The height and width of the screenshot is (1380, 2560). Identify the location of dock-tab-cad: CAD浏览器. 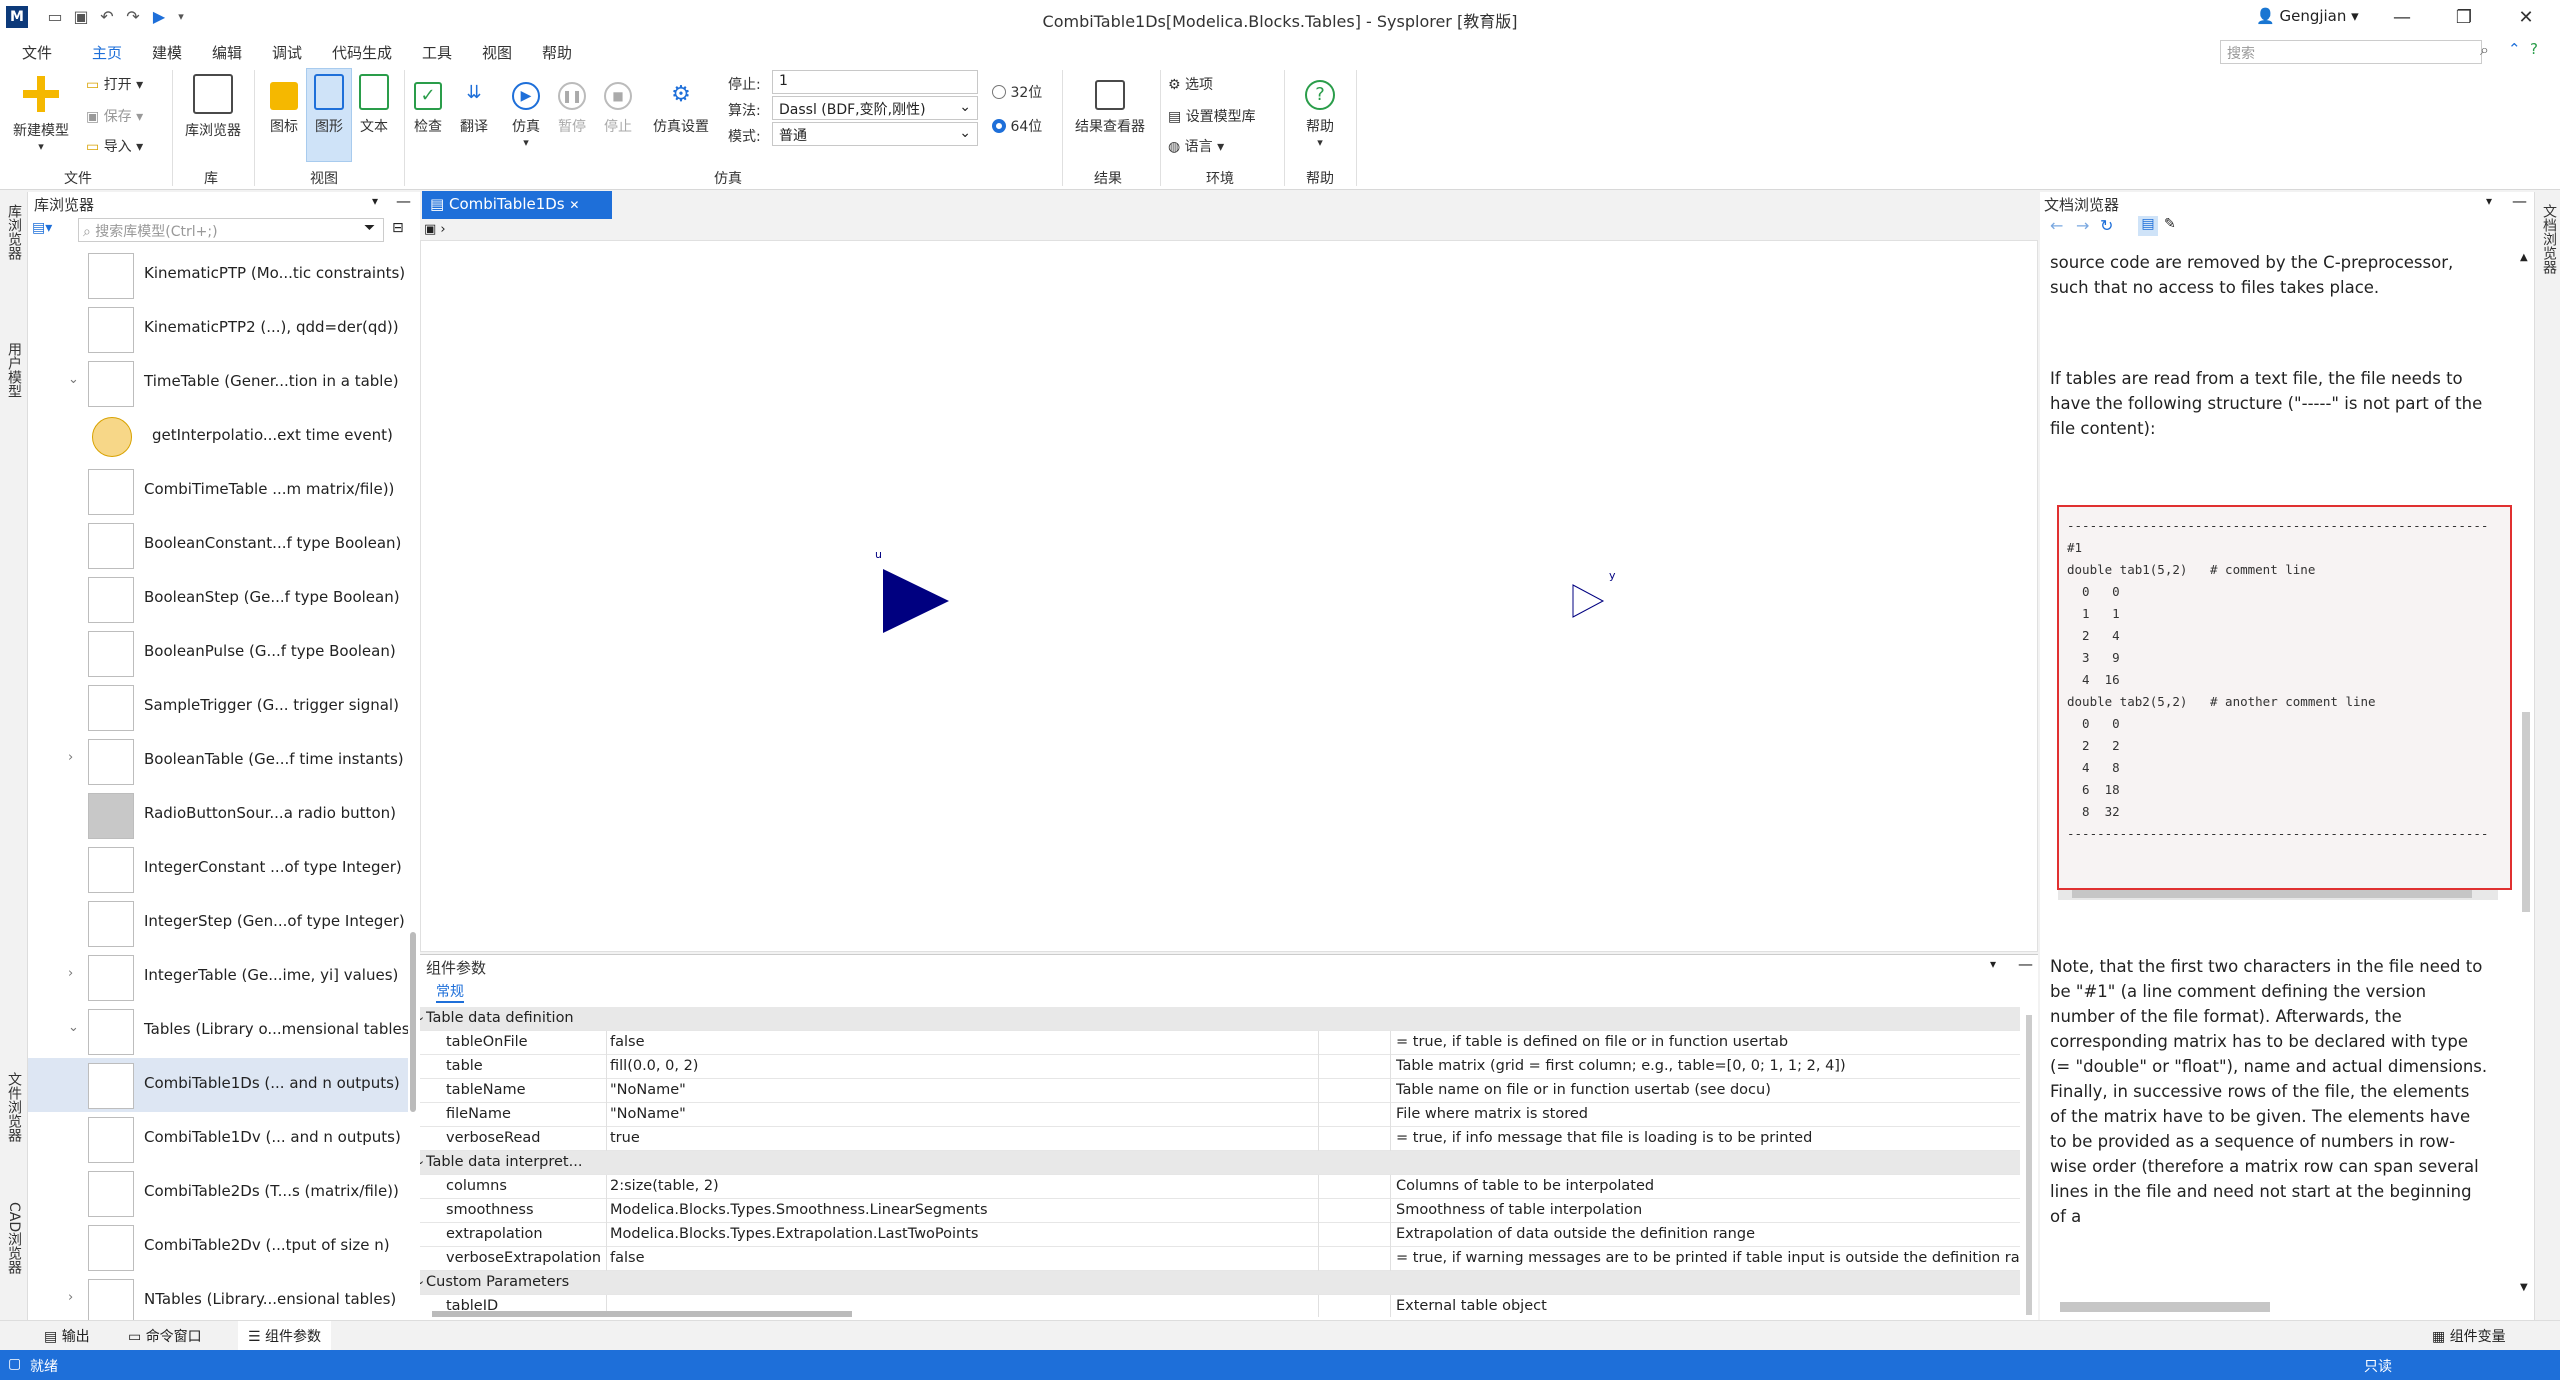
(14, 1238).